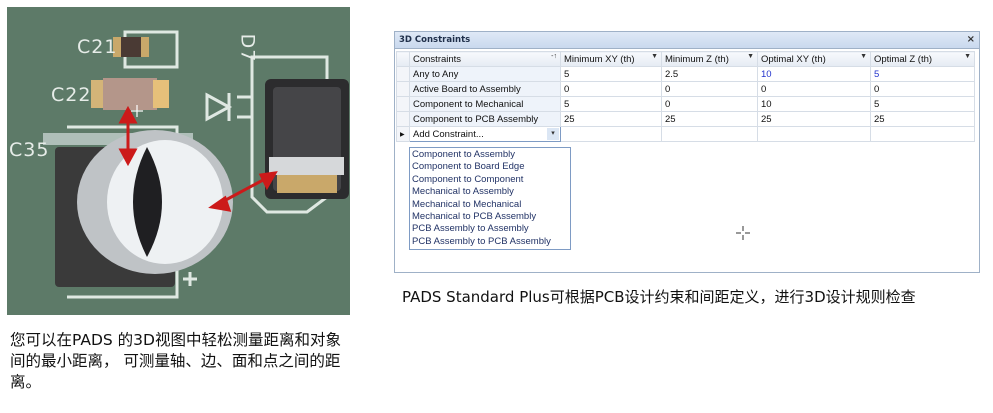  What do you see at coordinates (71, 95) in the screenshot?
I see `silk-label-c22: C22` at bounding box center [71, 95].